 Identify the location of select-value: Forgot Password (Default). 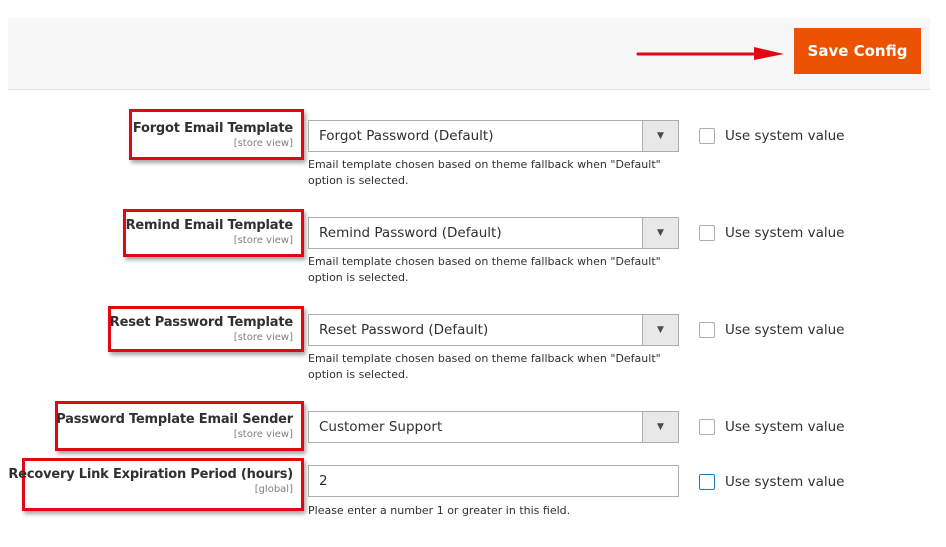
(406, 136).